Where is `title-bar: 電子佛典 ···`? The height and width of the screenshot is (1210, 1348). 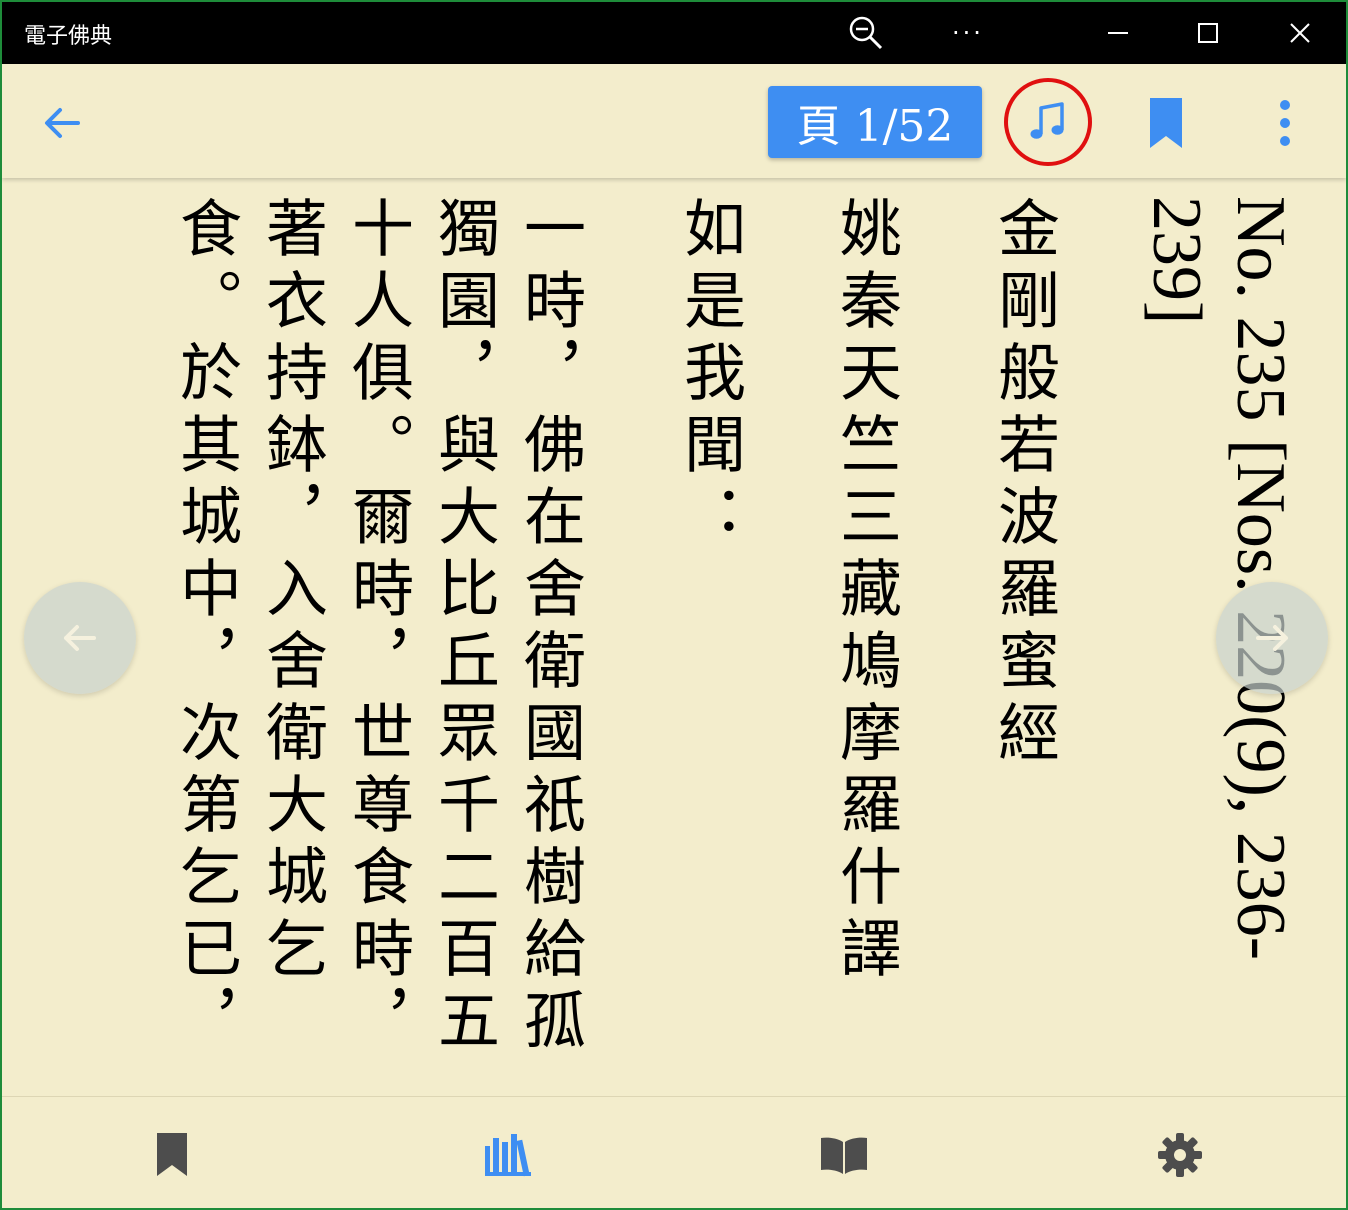 title-bar: 電子佛典 ··· is located at coordinates (674, 33).